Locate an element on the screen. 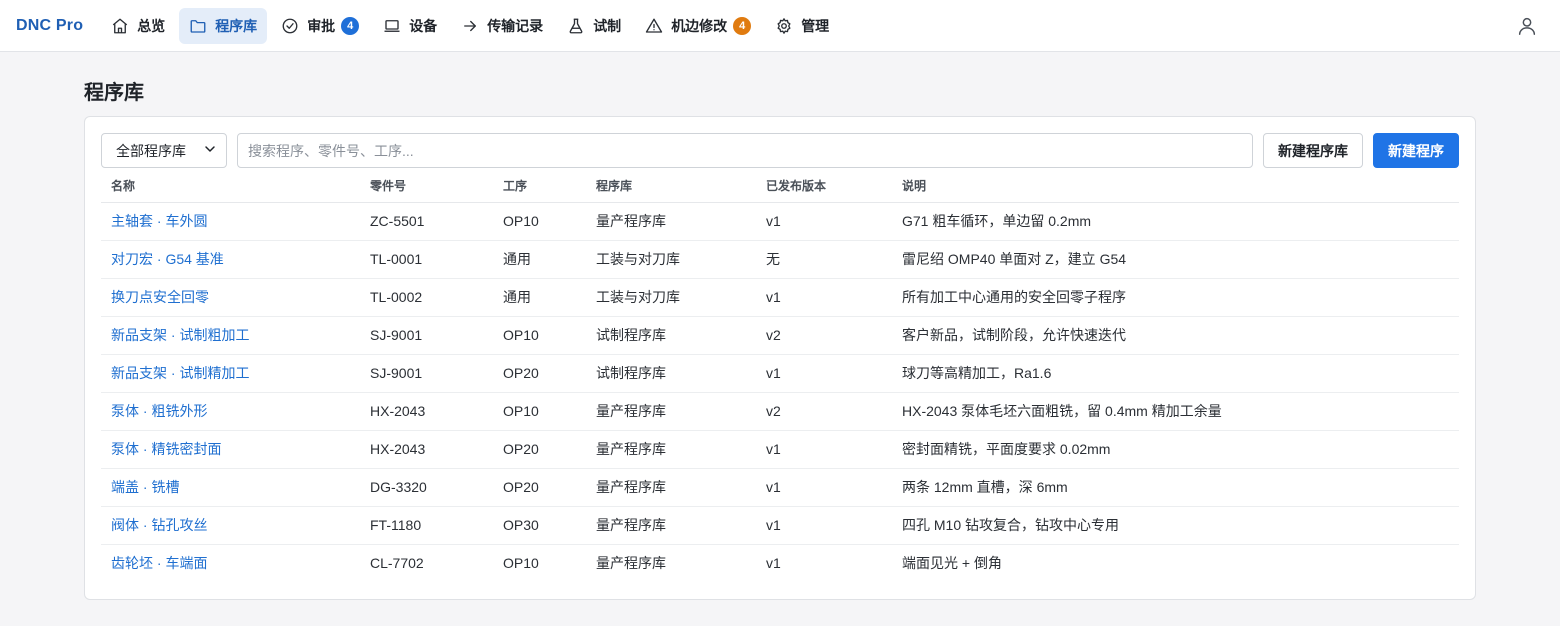 The image size is (1560, 626). cell-program-name: 端盖 · 铣槽 is located at coordinates (230, 487).